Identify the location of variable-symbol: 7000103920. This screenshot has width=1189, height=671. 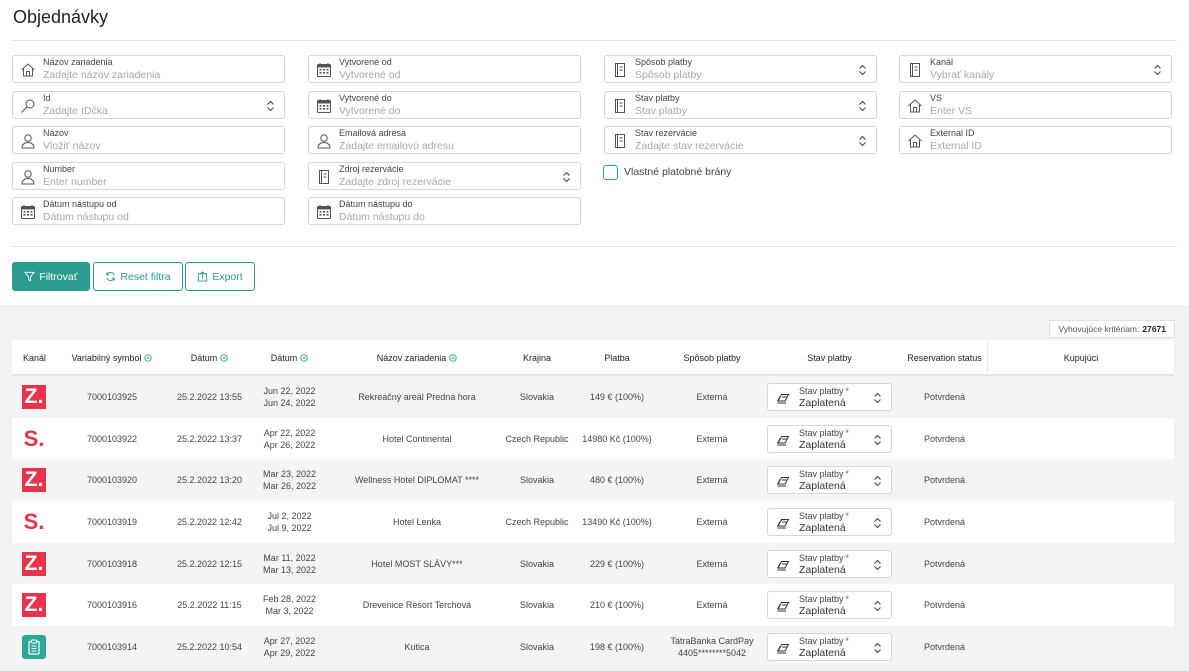
(112, 480).